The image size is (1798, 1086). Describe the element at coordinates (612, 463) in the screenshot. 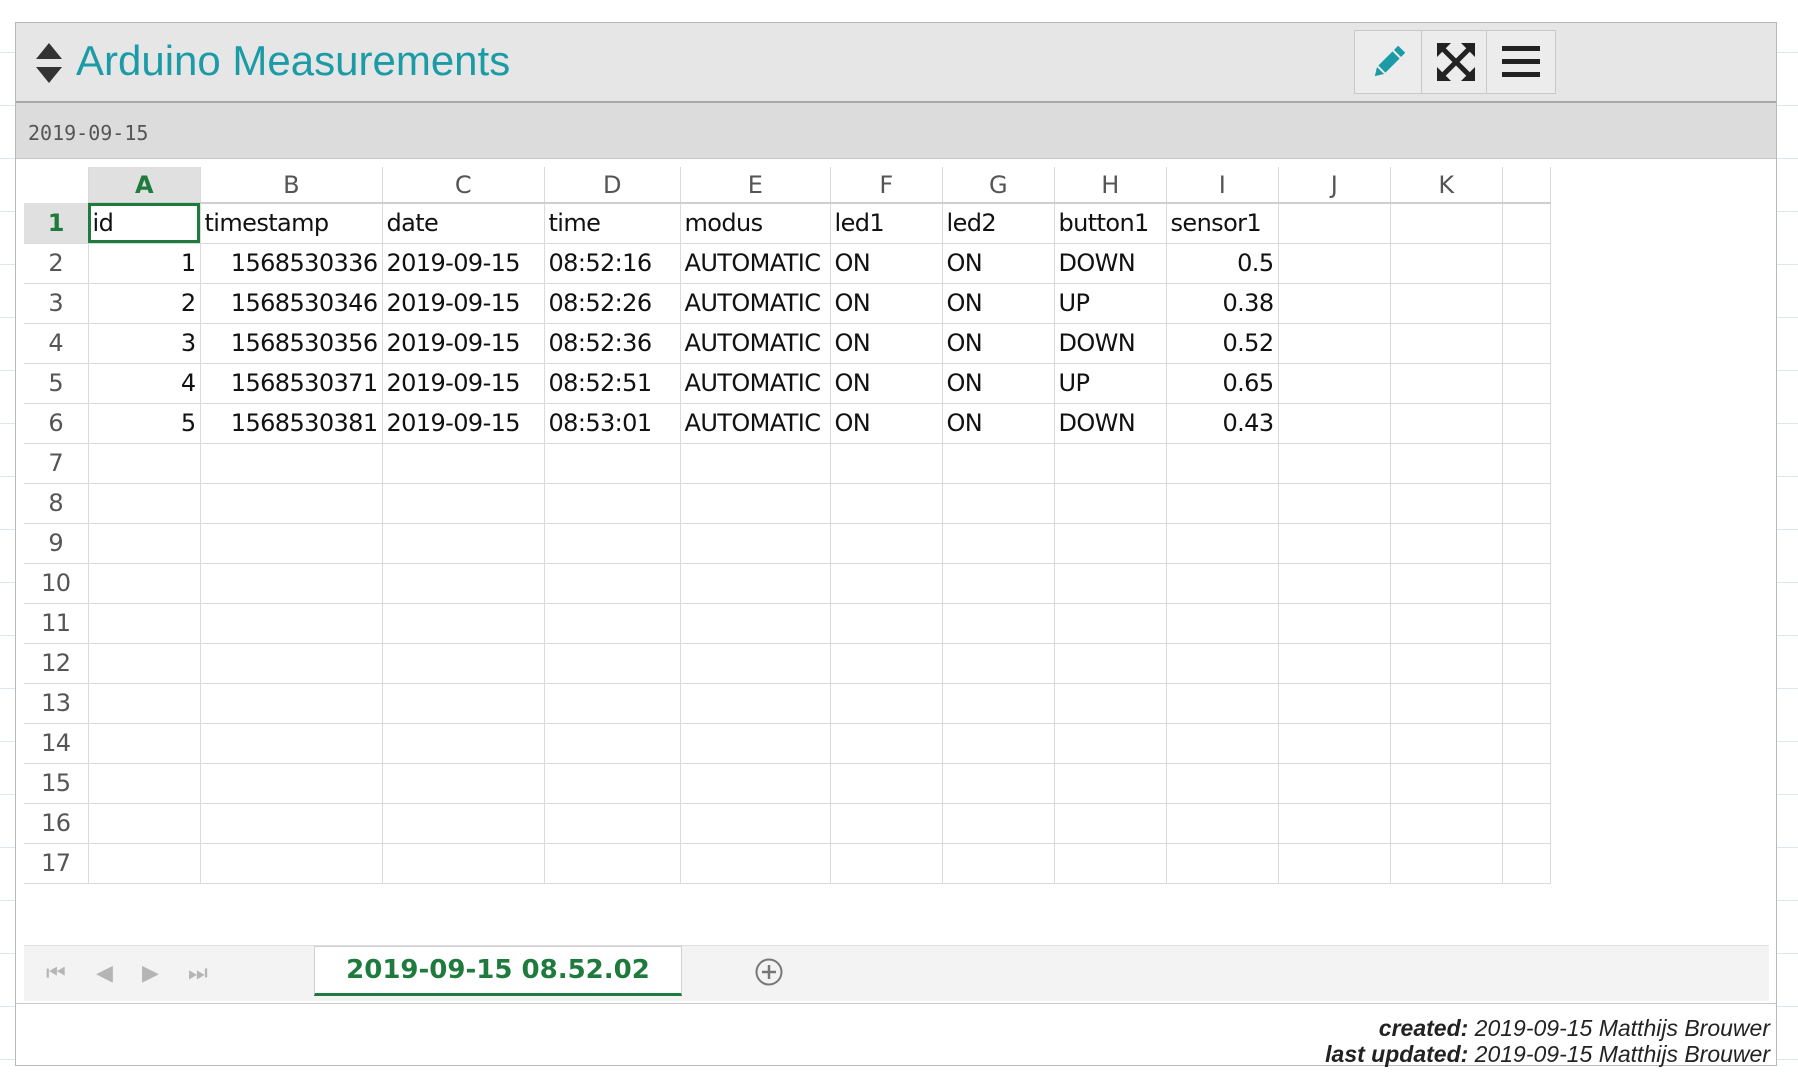

I see `cell-d7` at that location.